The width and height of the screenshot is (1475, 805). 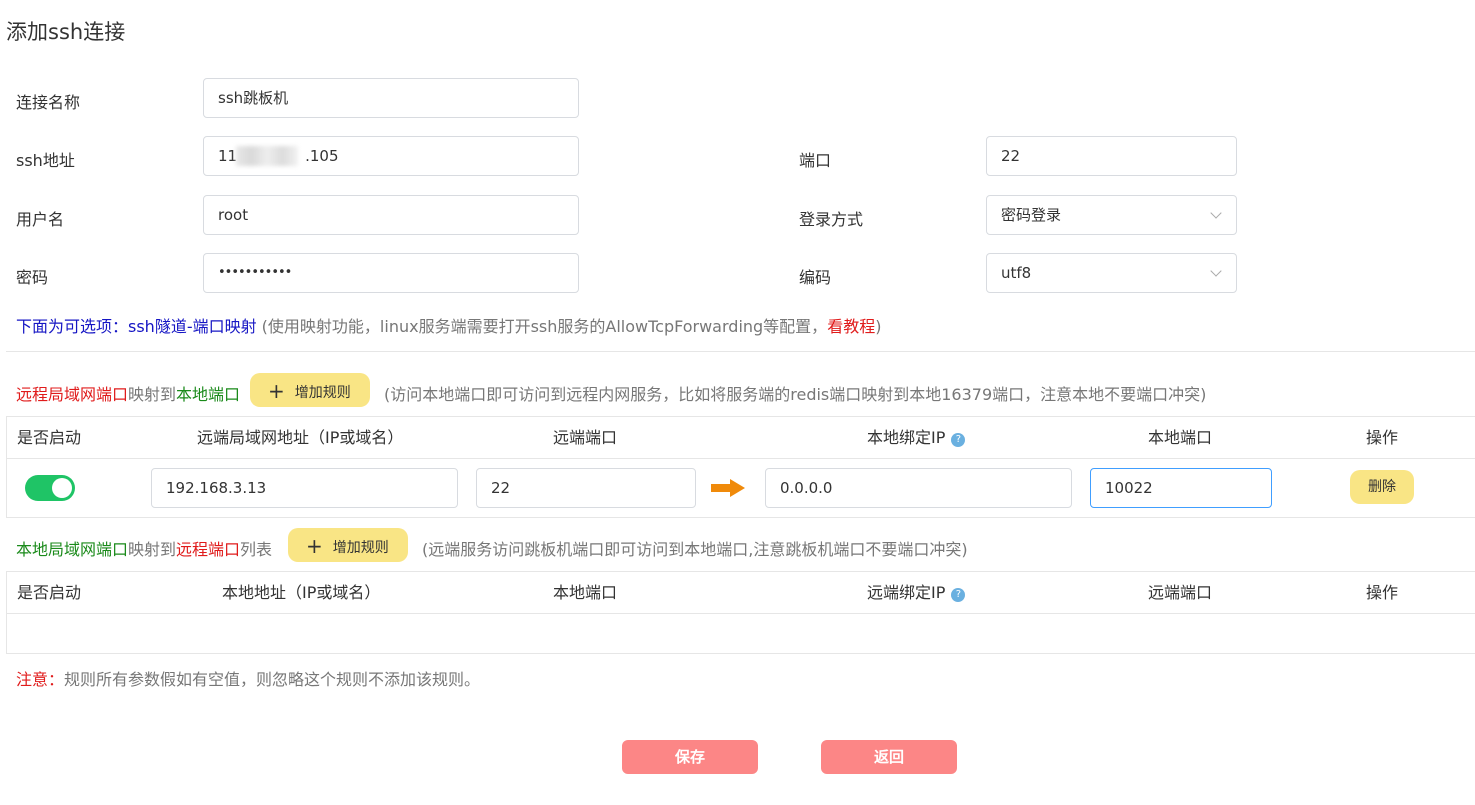 I want to click on local-title-part2: 映射到, so click(x=152, y=549).